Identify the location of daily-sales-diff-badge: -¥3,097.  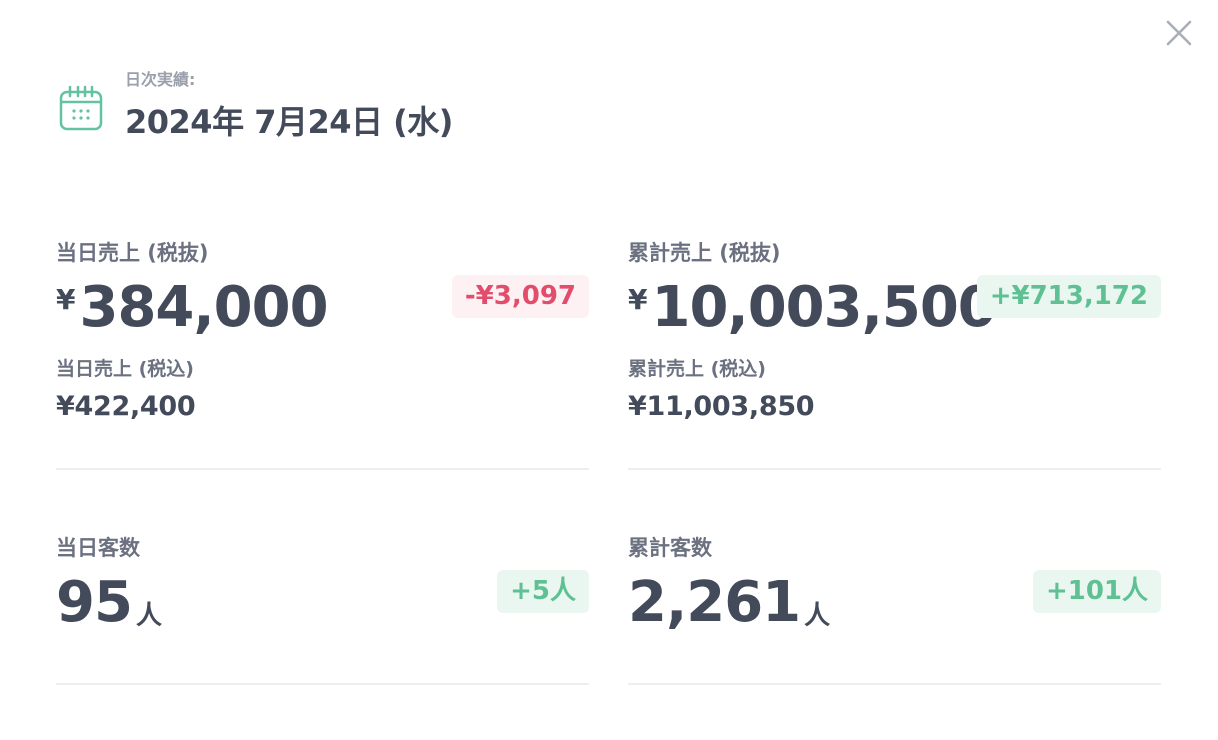
(520, 296).